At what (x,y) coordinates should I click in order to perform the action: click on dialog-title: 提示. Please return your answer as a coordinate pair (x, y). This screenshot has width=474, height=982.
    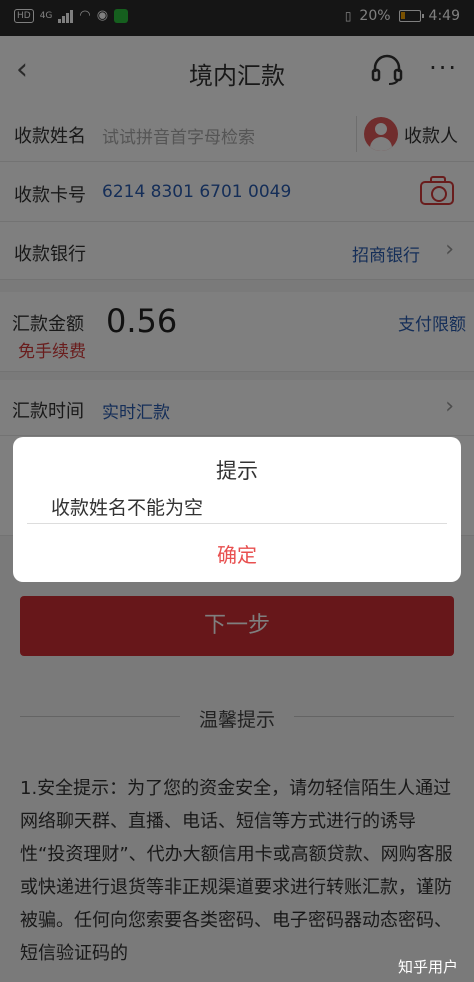
    Looking at the image, I should click on (237, 471).